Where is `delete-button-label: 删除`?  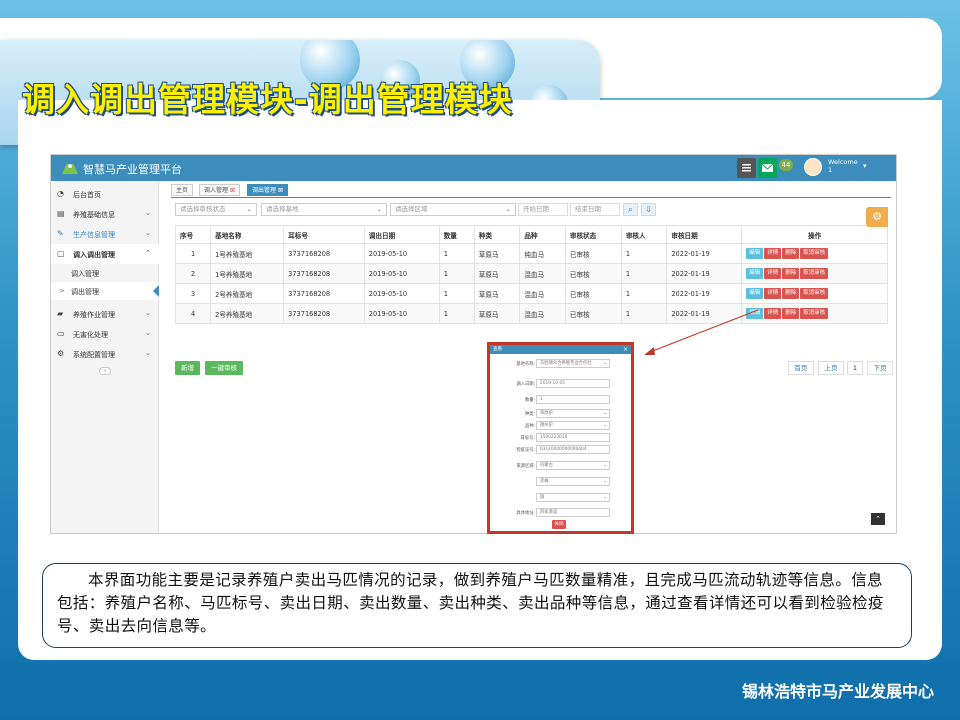
delete-button-label: 删除 is located at coordinates (791, 313).